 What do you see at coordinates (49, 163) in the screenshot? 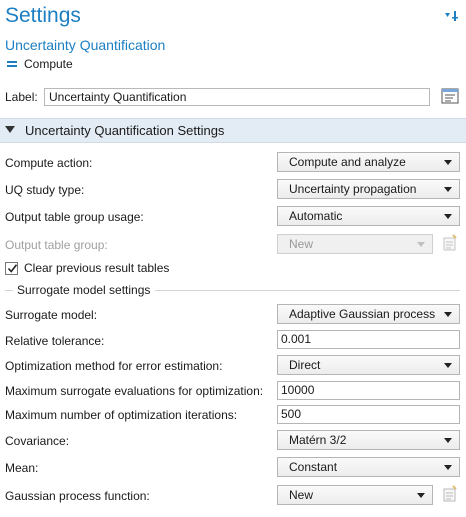
I see `compute-action-label: Compute action:` at bounding box center [49, 163].